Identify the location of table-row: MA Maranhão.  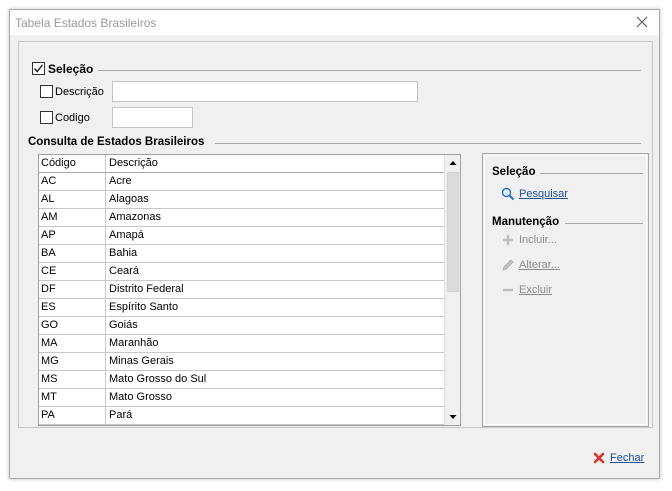
(241, 344).